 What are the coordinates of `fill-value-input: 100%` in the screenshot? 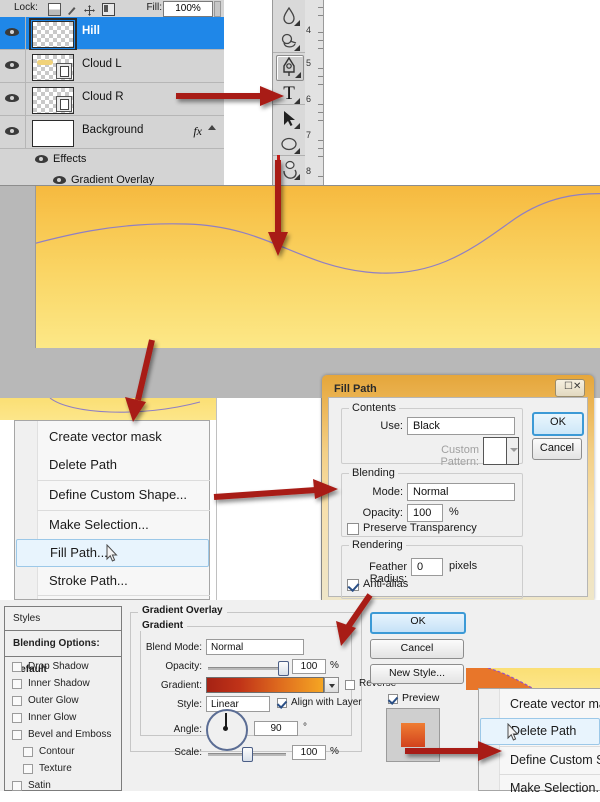 It's located at (188, 9).